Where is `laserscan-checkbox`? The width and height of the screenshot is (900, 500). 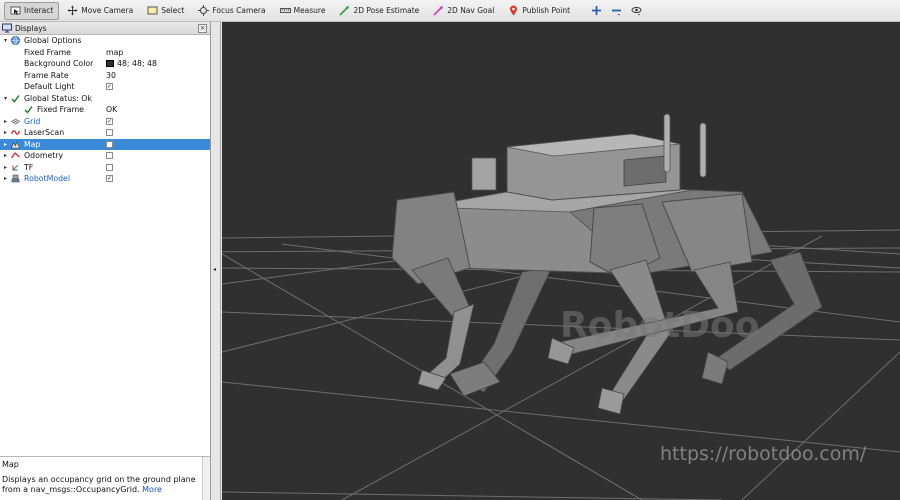 laserscan-checkbox is located at coordinates (109, 133).